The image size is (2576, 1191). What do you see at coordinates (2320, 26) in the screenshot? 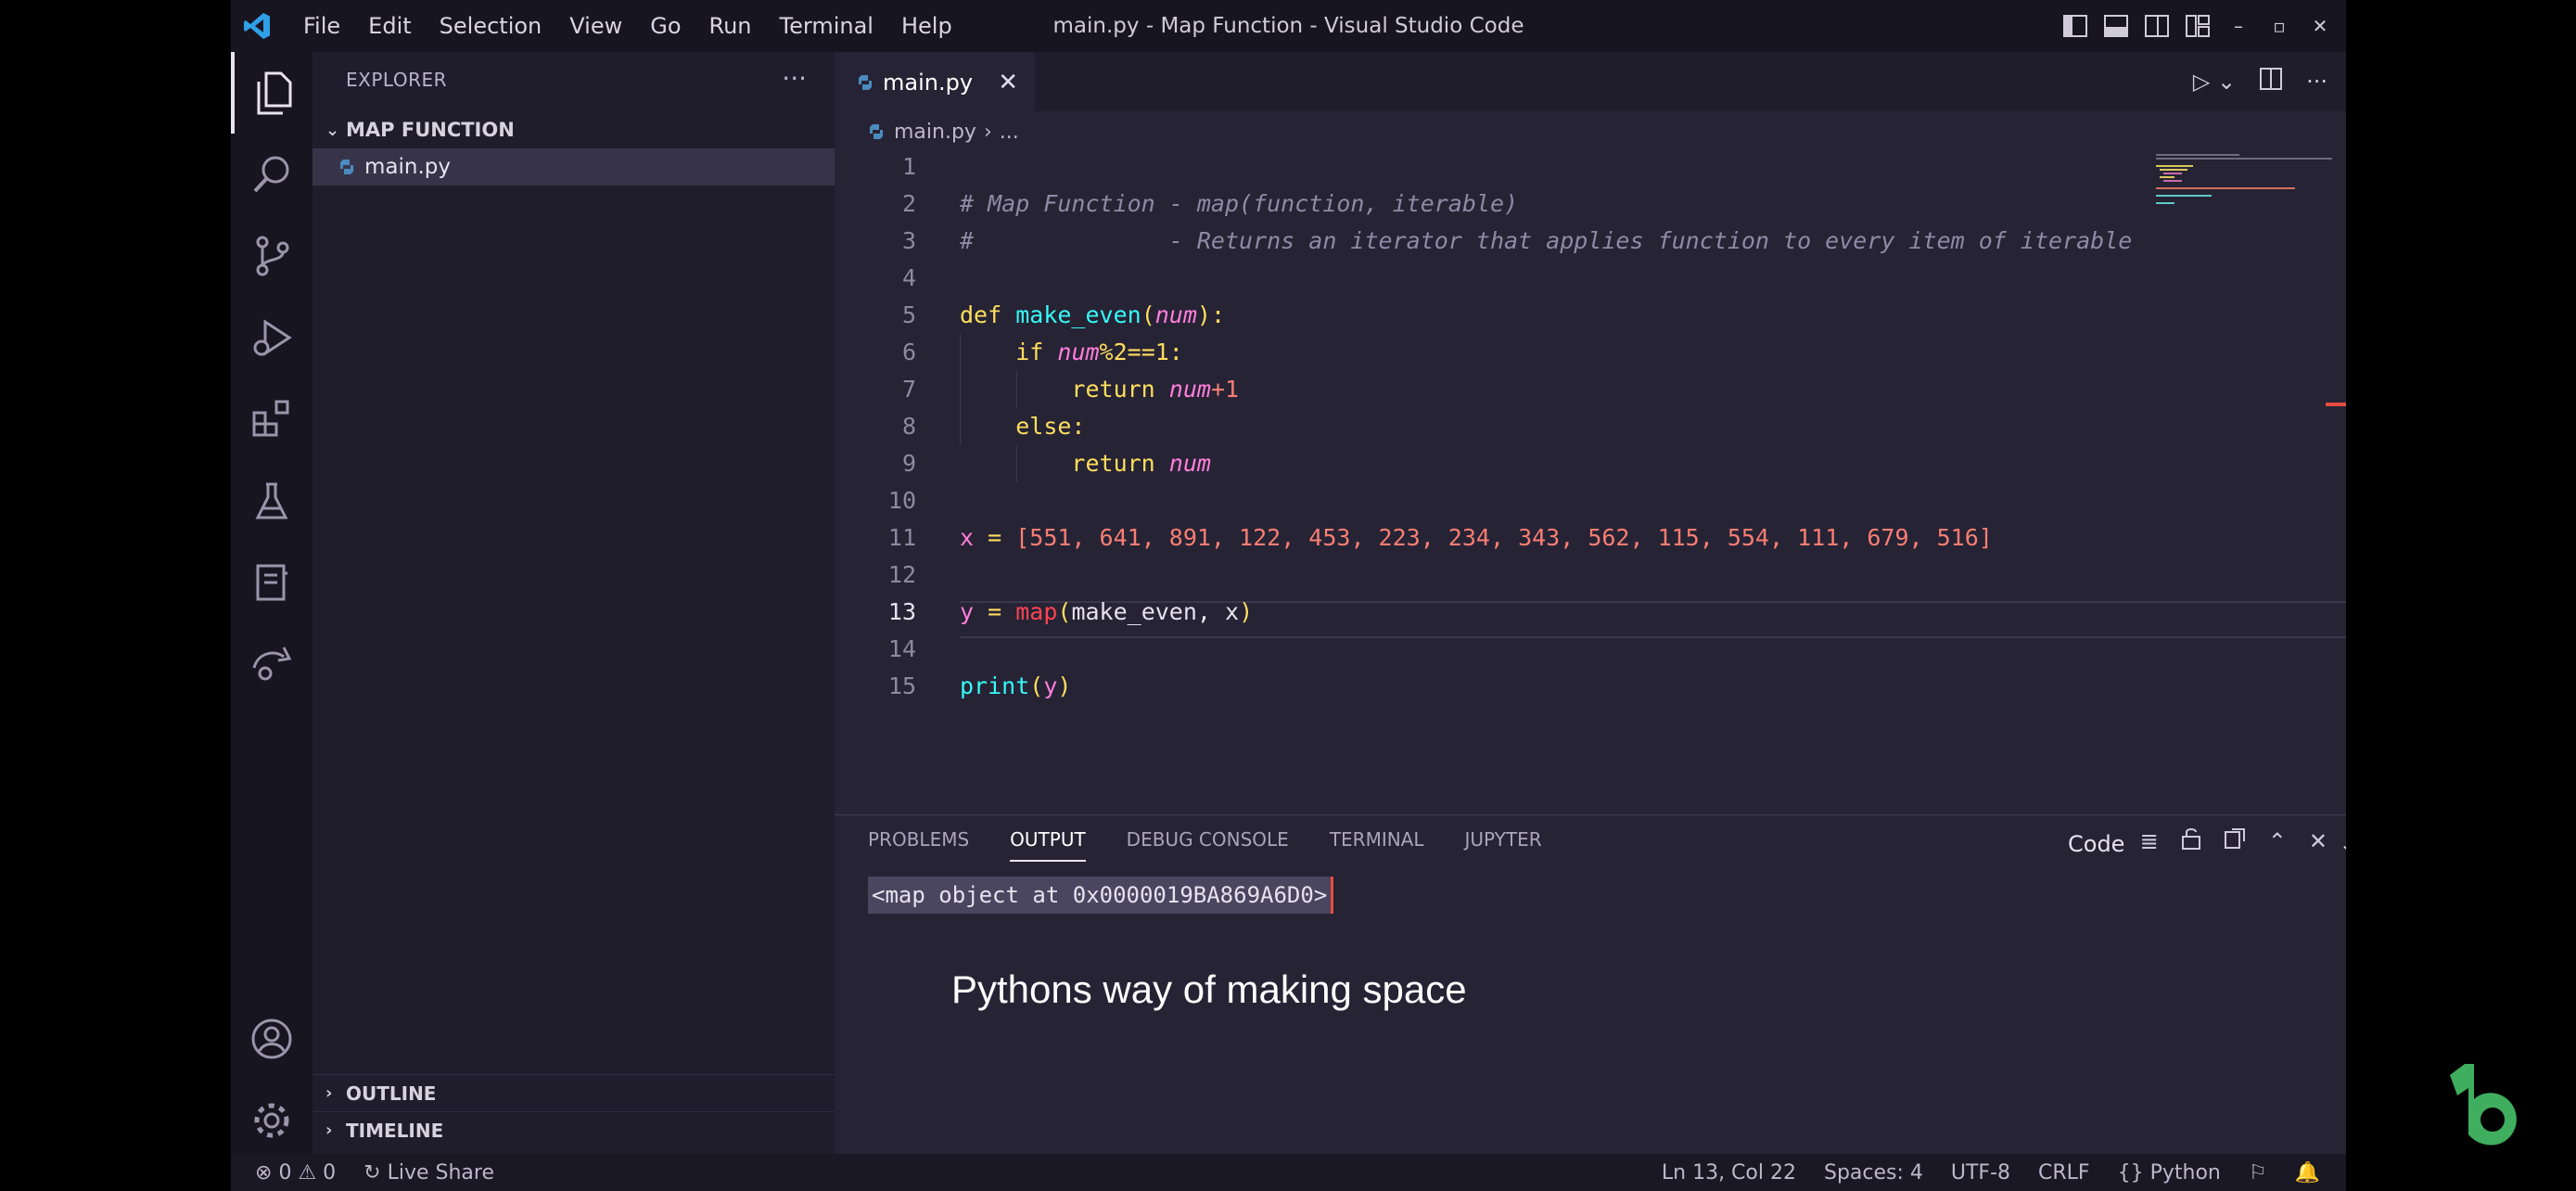
I see `close-window-icon: ✕` at bounding box center [2320, 26].